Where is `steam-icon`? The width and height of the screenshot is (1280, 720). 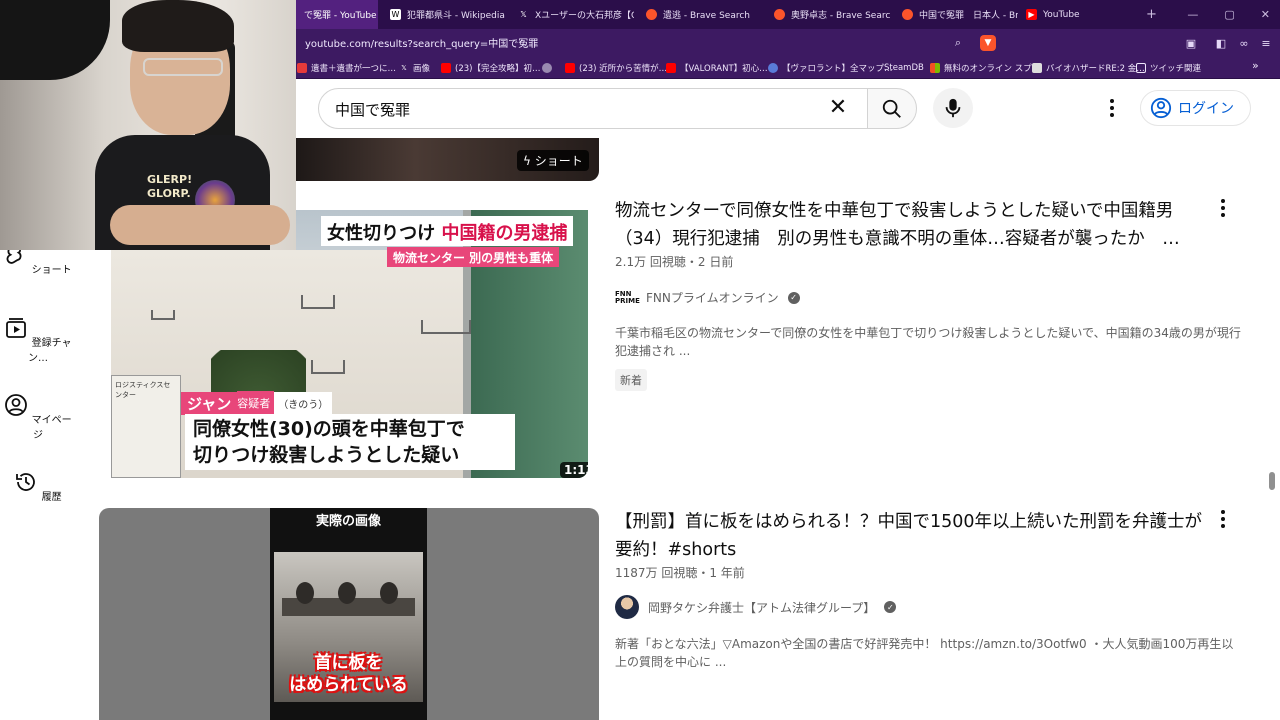
steam-icon is located at coordinates (875, 68).